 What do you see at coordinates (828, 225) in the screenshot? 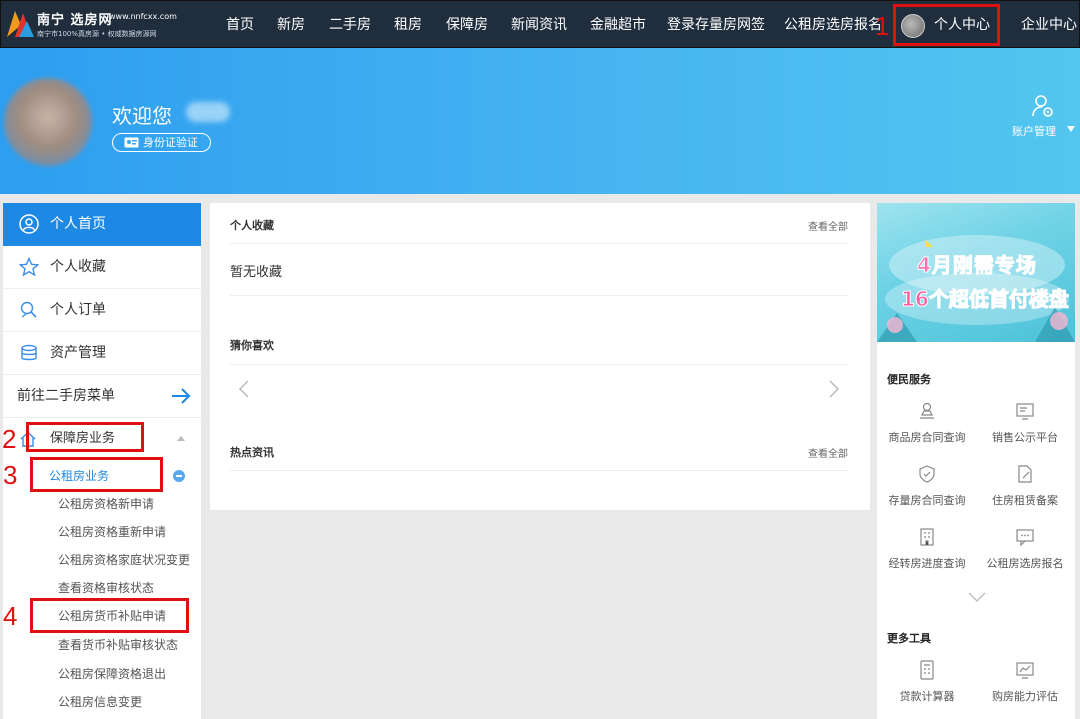
I see `favorites-view-all: 查看全部` at bounding box center [828, 225].